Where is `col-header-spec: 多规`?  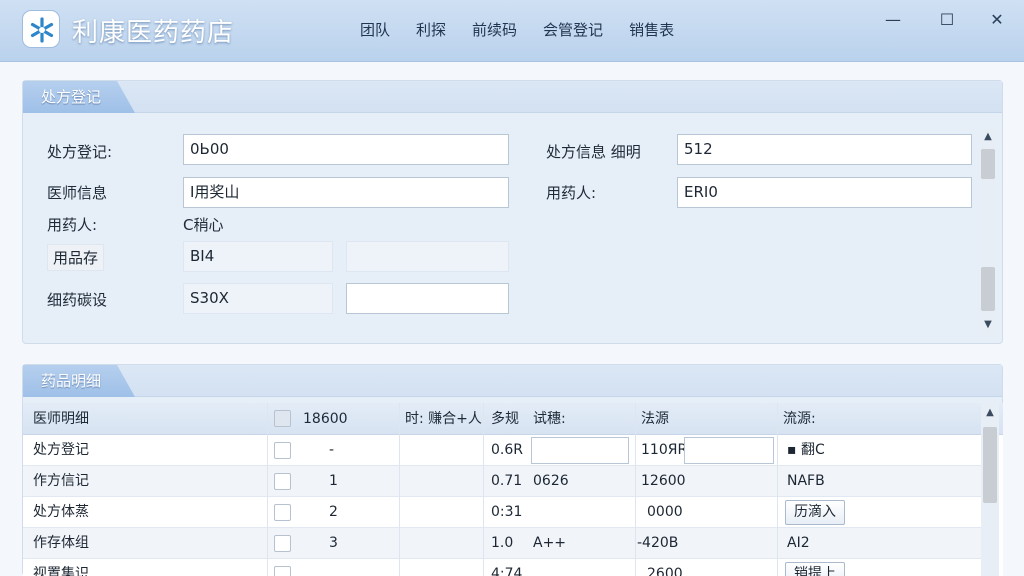 col-header-spec: 多规 is located at coordinates (505, 419).